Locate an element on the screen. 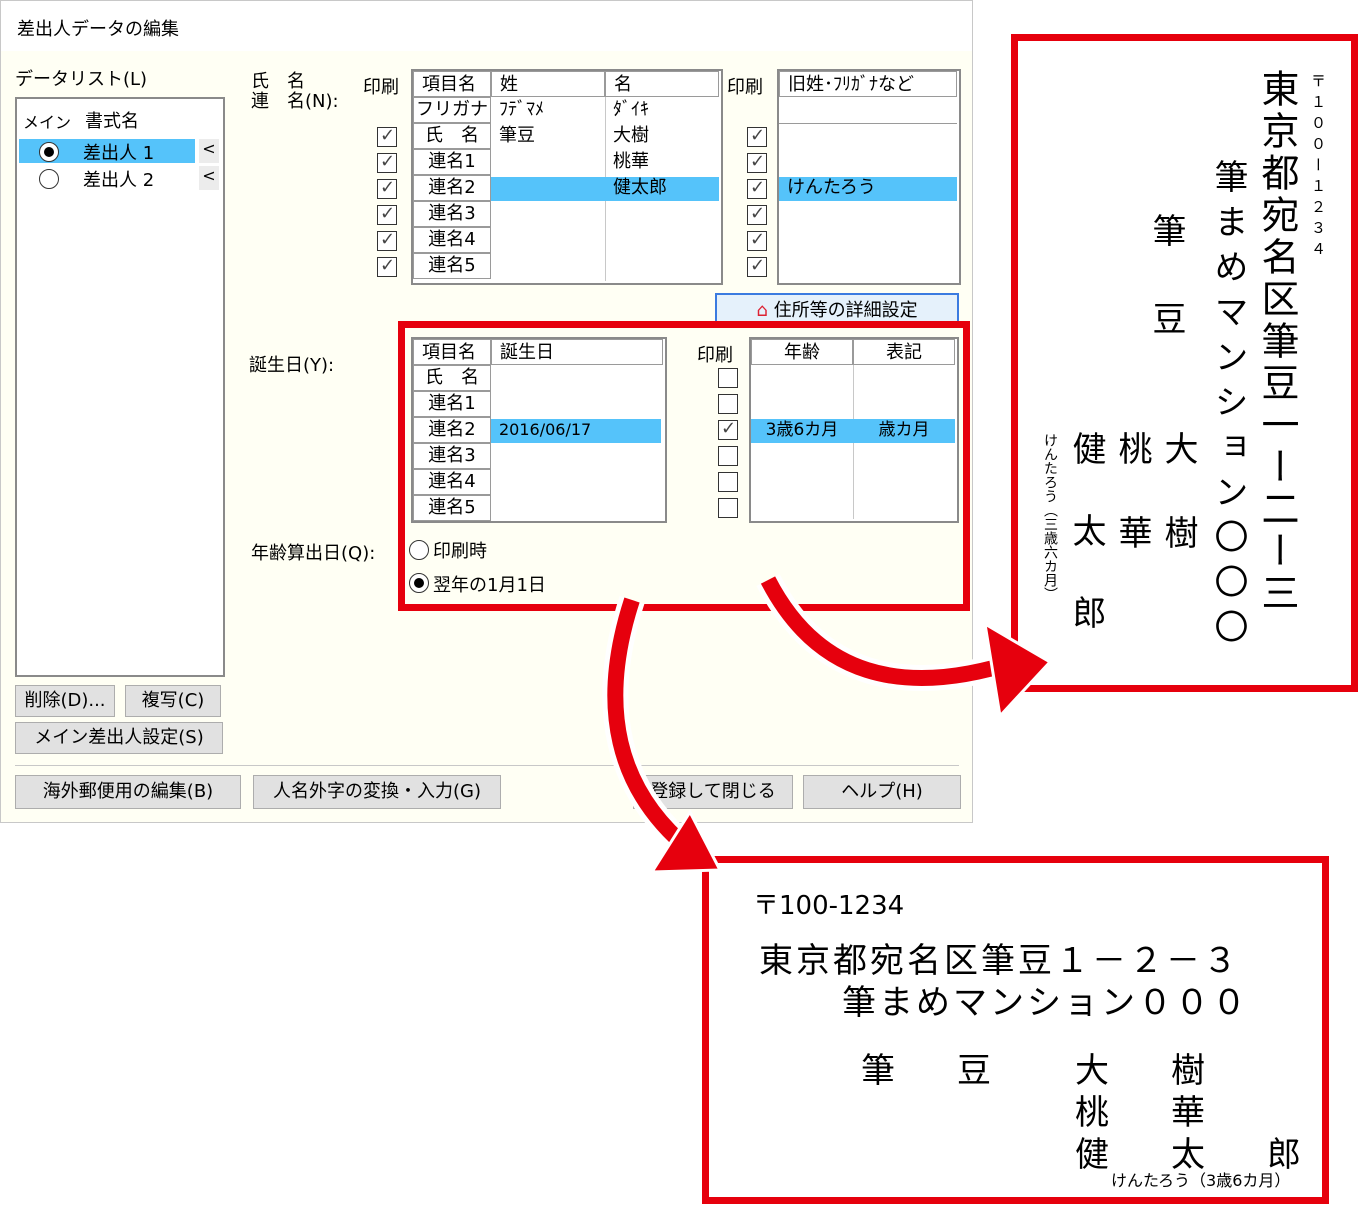 Image resolution: width=1360 pixels, height=1206 pixels. arrow-to-vertical-icon is located at coordinates (904, 646).